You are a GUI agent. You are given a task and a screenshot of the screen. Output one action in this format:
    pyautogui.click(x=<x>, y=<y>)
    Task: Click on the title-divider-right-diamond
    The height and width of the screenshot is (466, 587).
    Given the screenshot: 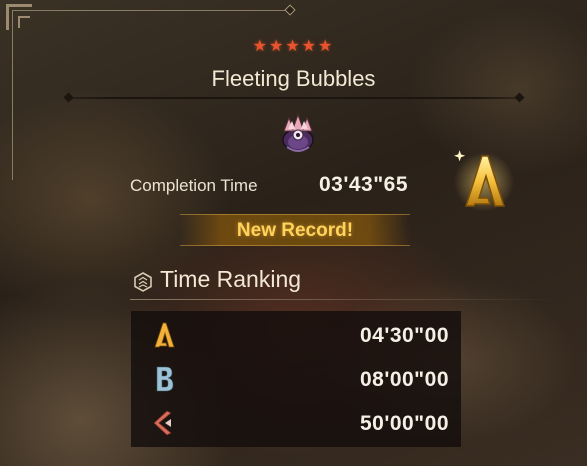 What is the action you would take?
    pyautogui.click(x=519, y=97)
    